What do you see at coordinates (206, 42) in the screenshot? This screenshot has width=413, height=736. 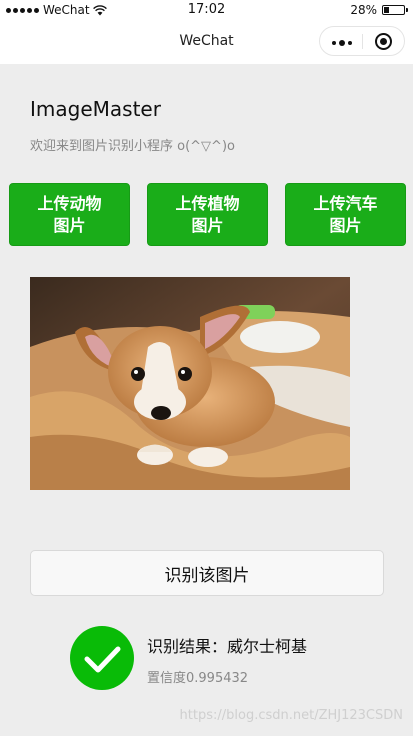 I see `navigation-bar: WeChat` at bounding box center [206, 42].